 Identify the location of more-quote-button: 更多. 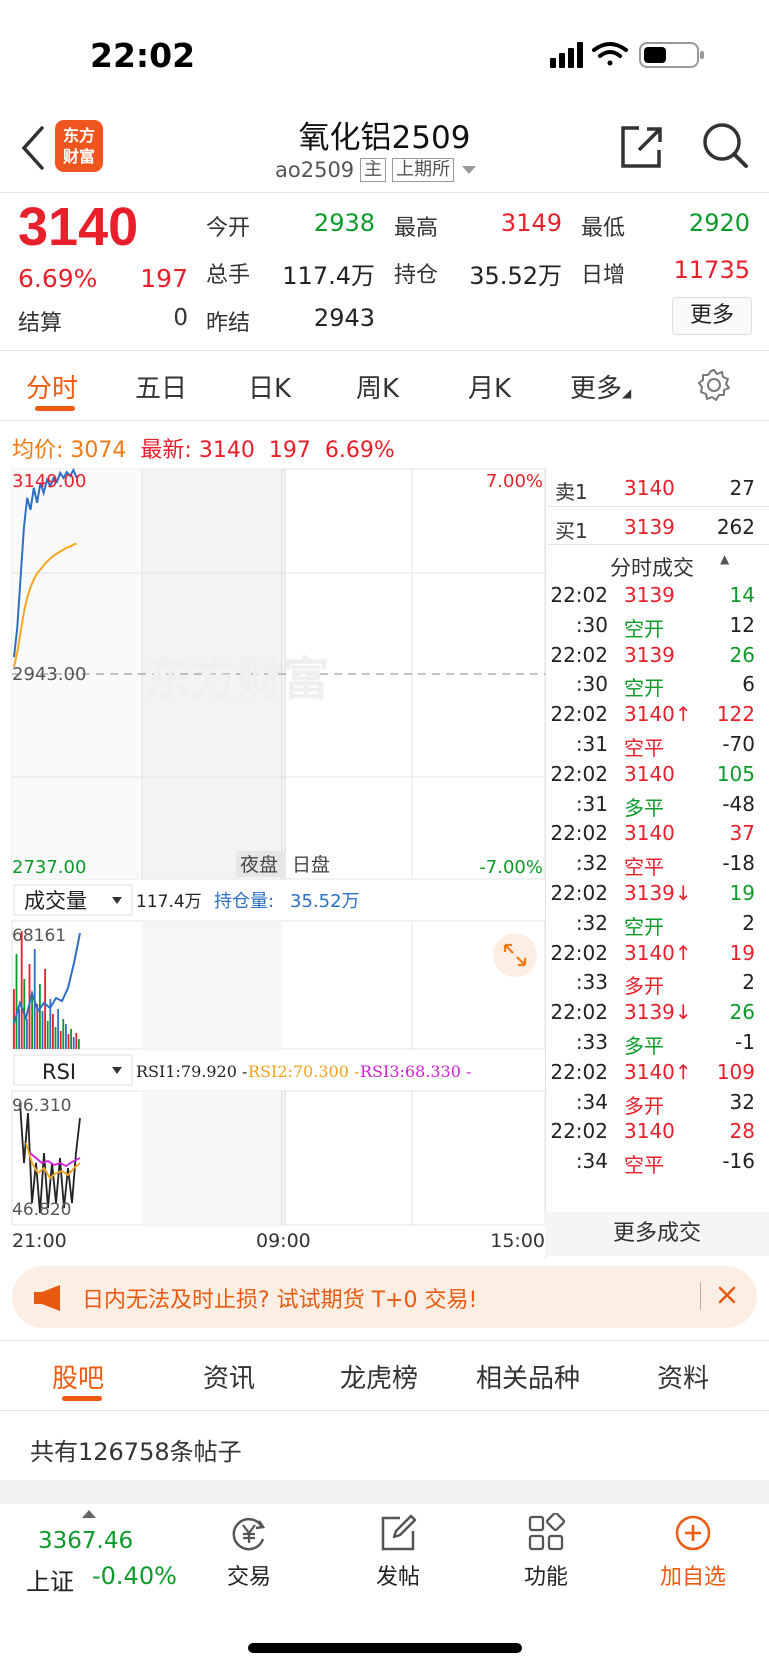
(712, 316).